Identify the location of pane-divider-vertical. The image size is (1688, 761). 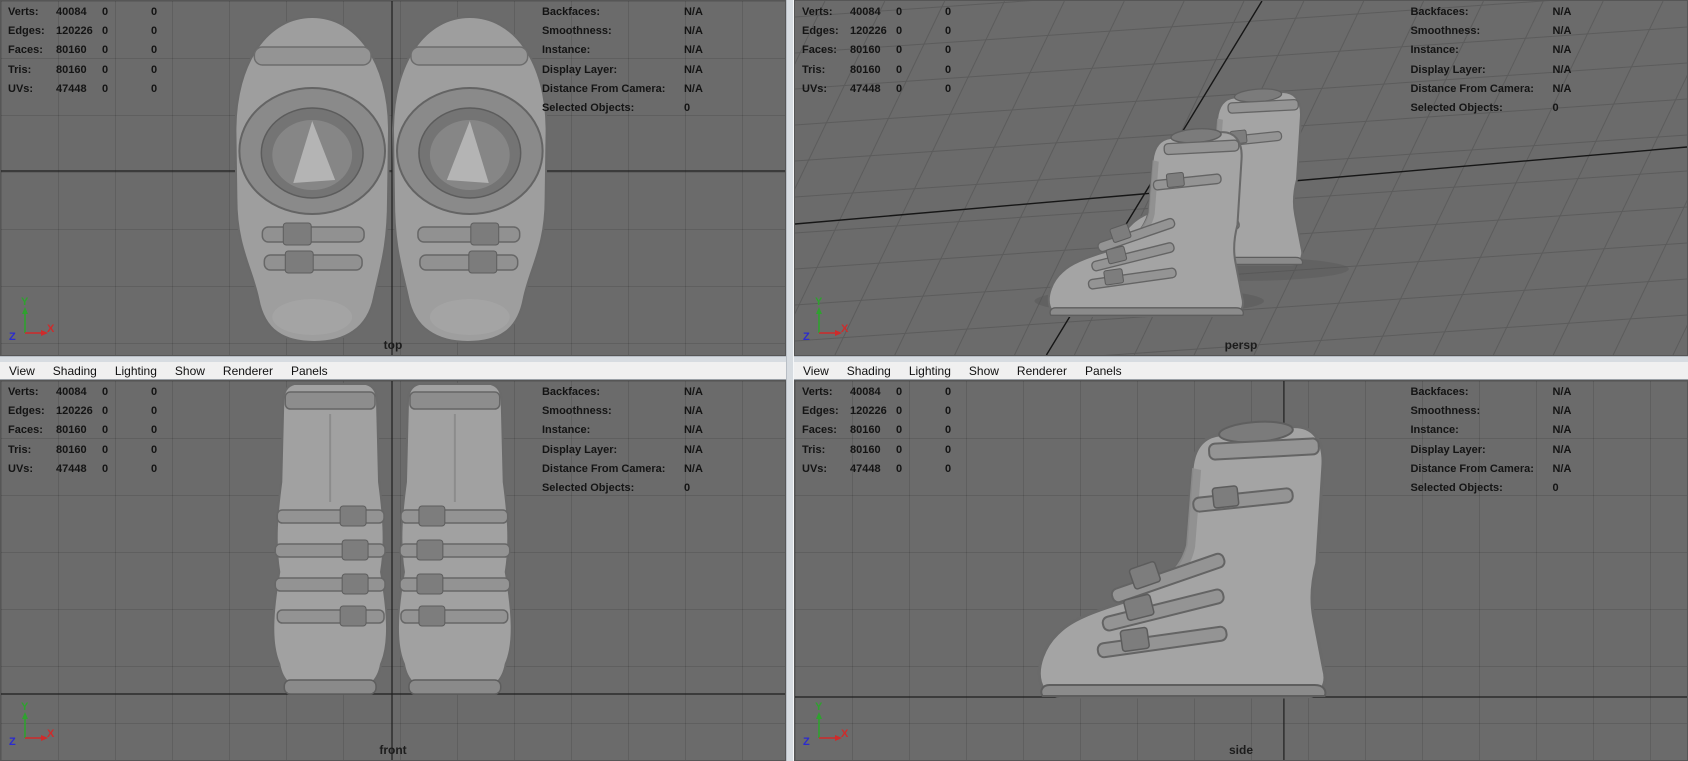
(790, 380).